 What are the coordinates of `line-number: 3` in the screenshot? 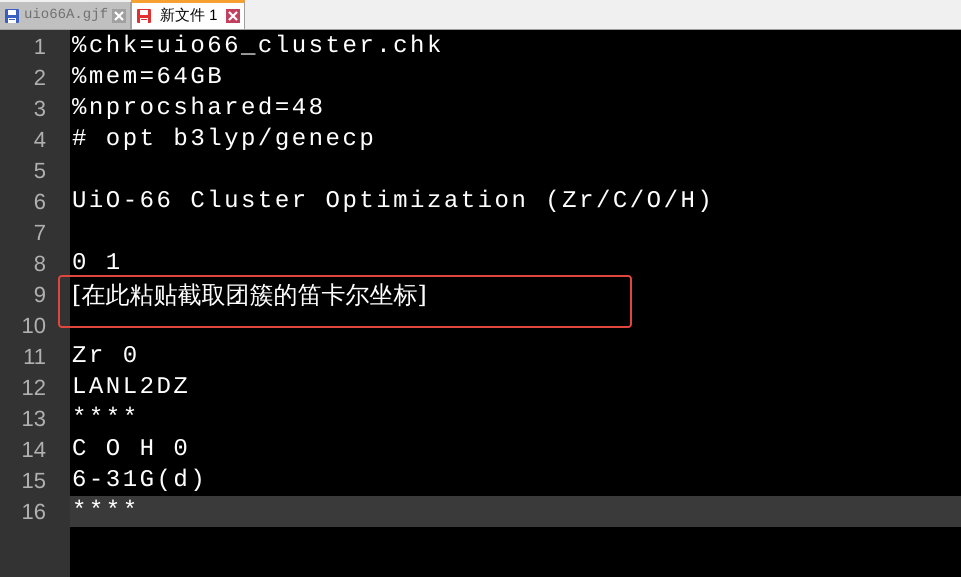 It's located at (40, 109).